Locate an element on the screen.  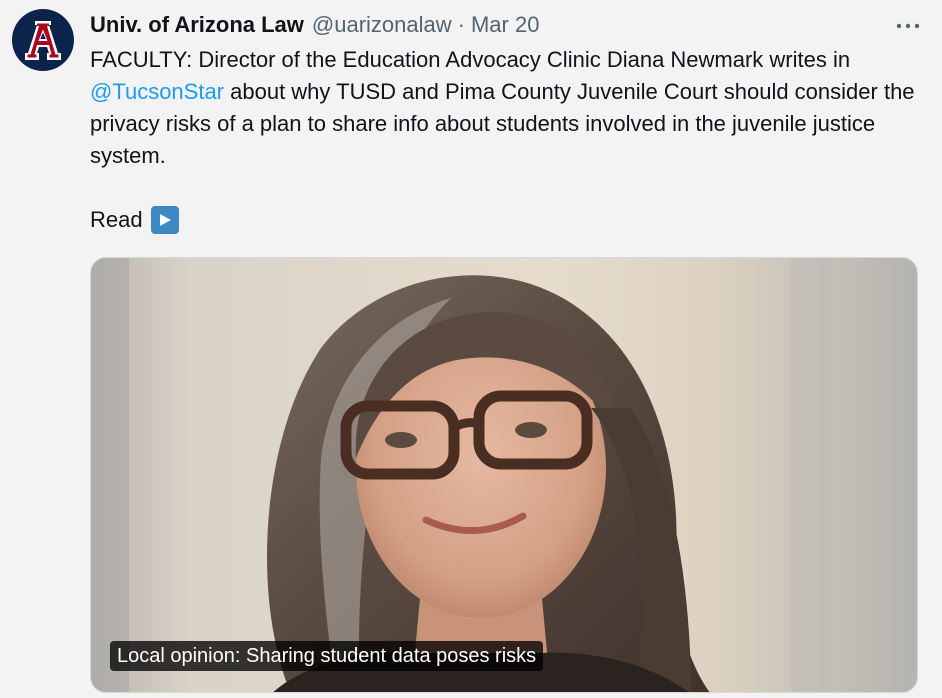
play-button-emoji-icon is located at coordinates (164, 220).